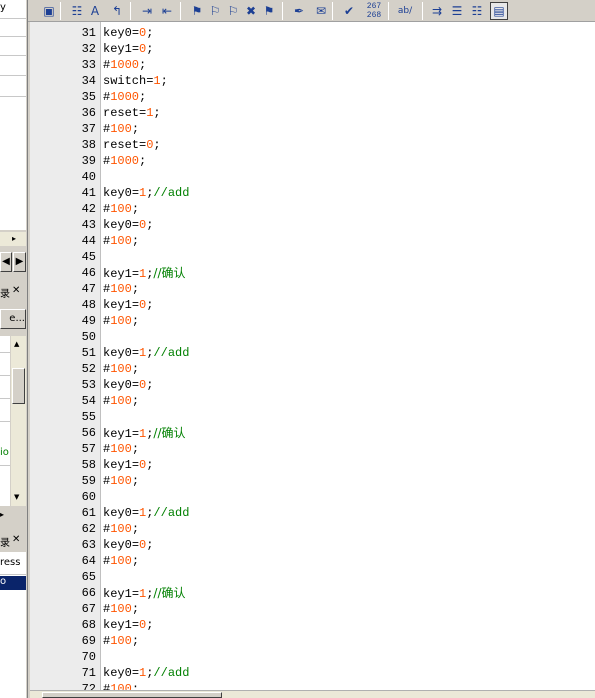 The width and height of the screenshot is (595, 698). I want to click on selected-row-text: o, so click(3, 581).